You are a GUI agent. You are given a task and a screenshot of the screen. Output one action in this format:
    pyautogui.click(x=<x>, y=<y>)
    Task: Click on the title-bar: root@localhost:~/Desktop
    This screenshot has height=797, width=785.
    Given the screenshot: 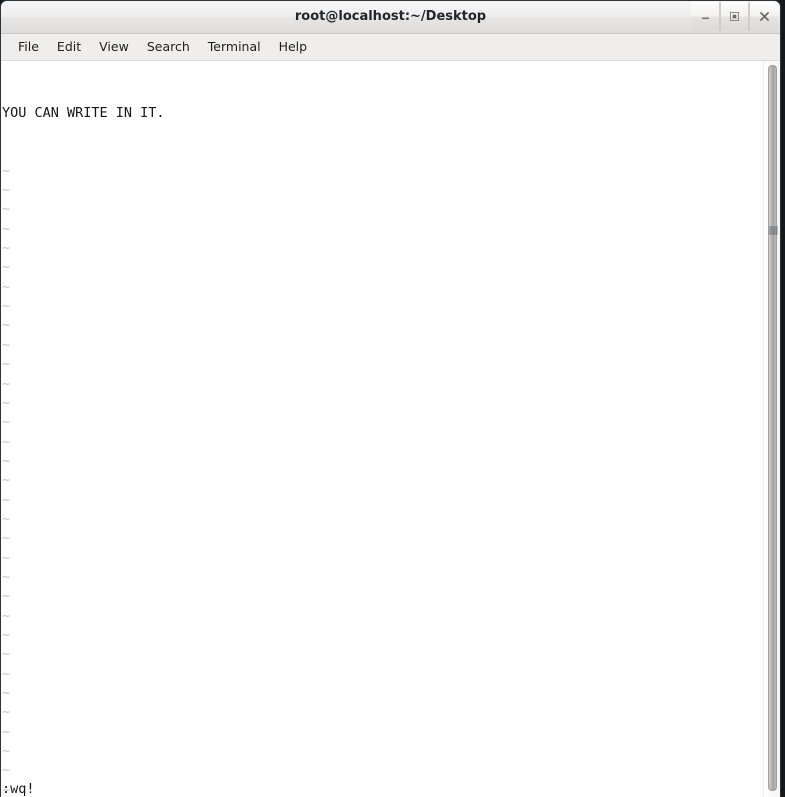 What is the action you would take?
    pyautogui.click(x=390, y=17)
    